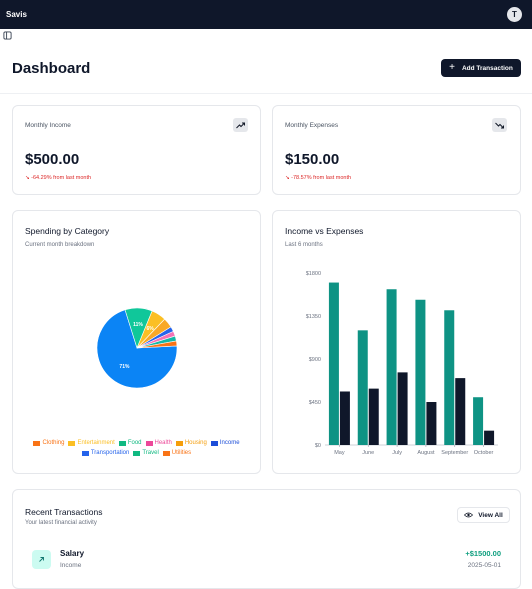  I want to click on legend-label: Housing, so click(195, 443).